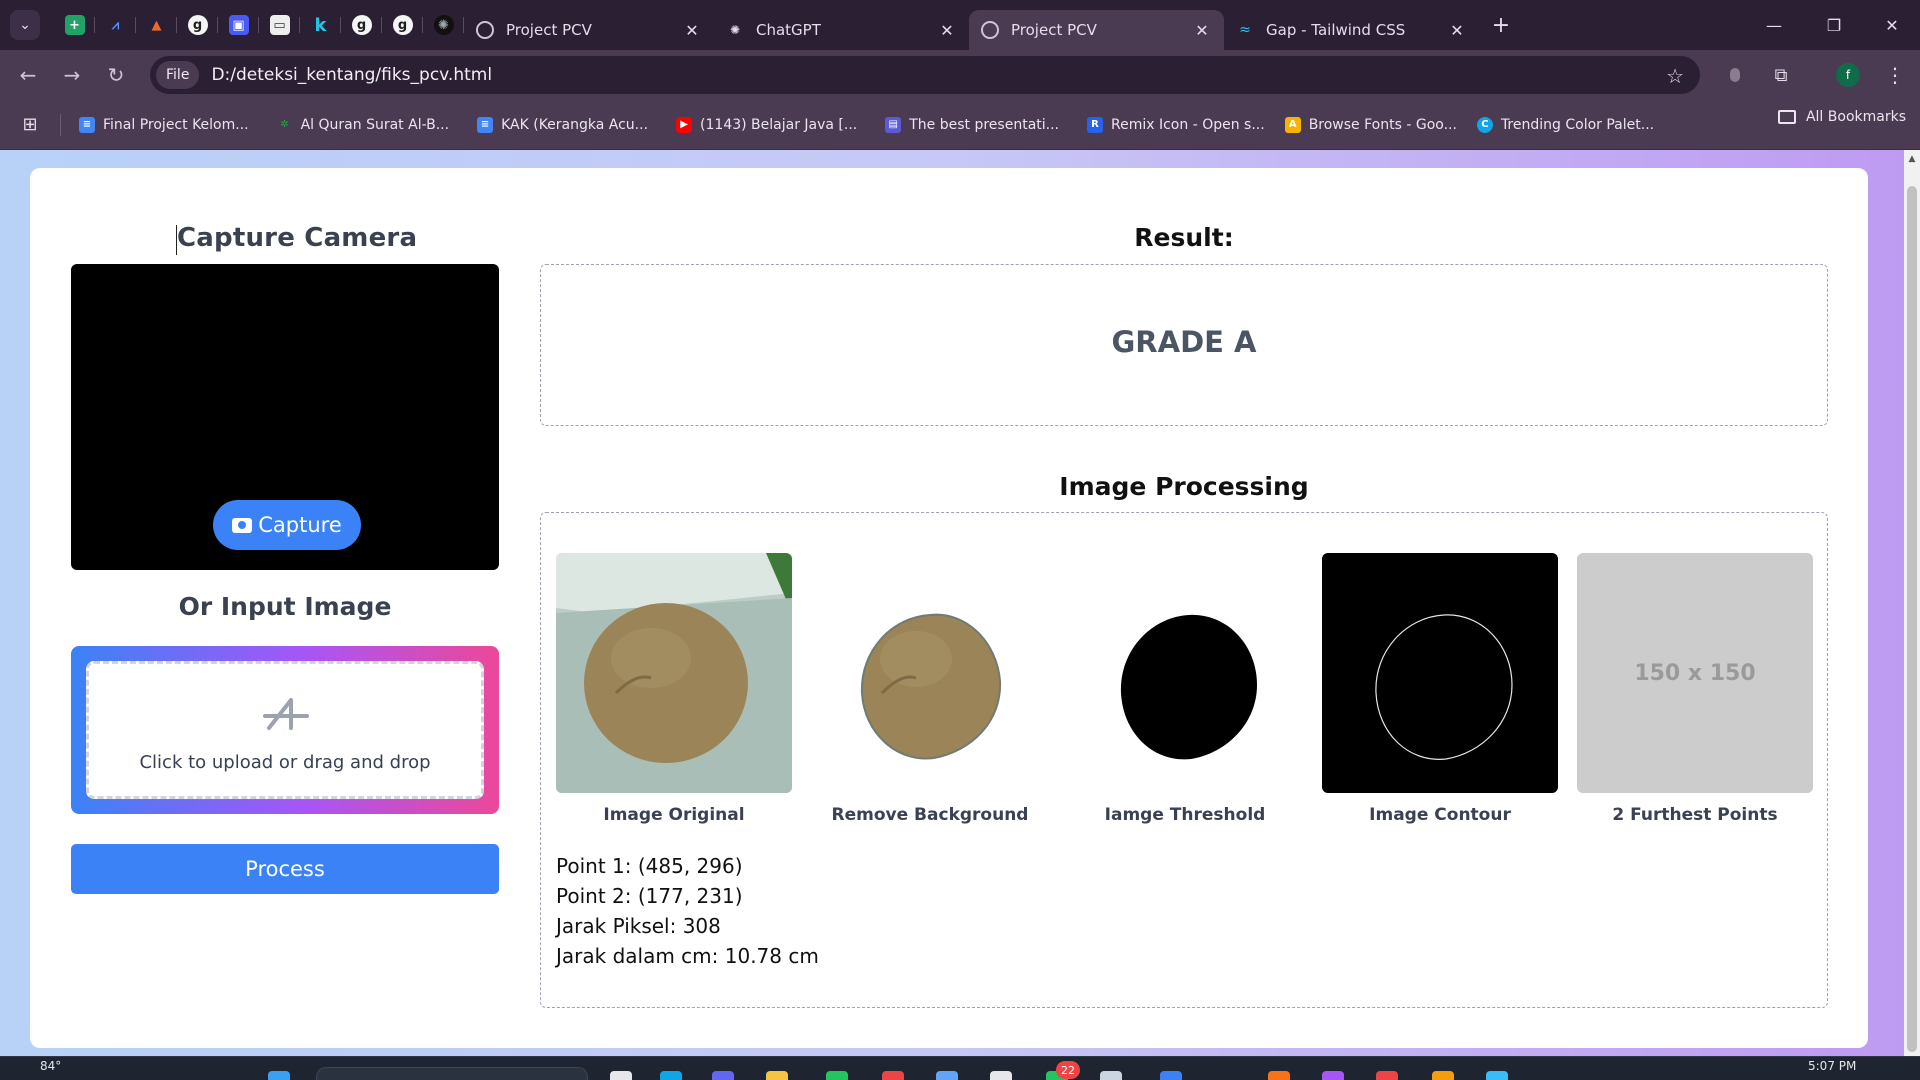 The height and width of the screenshot is (1080, 1920). Describe the element at coordinates (1832, 1066) in the screenshot. I see `clock-time: 5:07 PM` at that location.